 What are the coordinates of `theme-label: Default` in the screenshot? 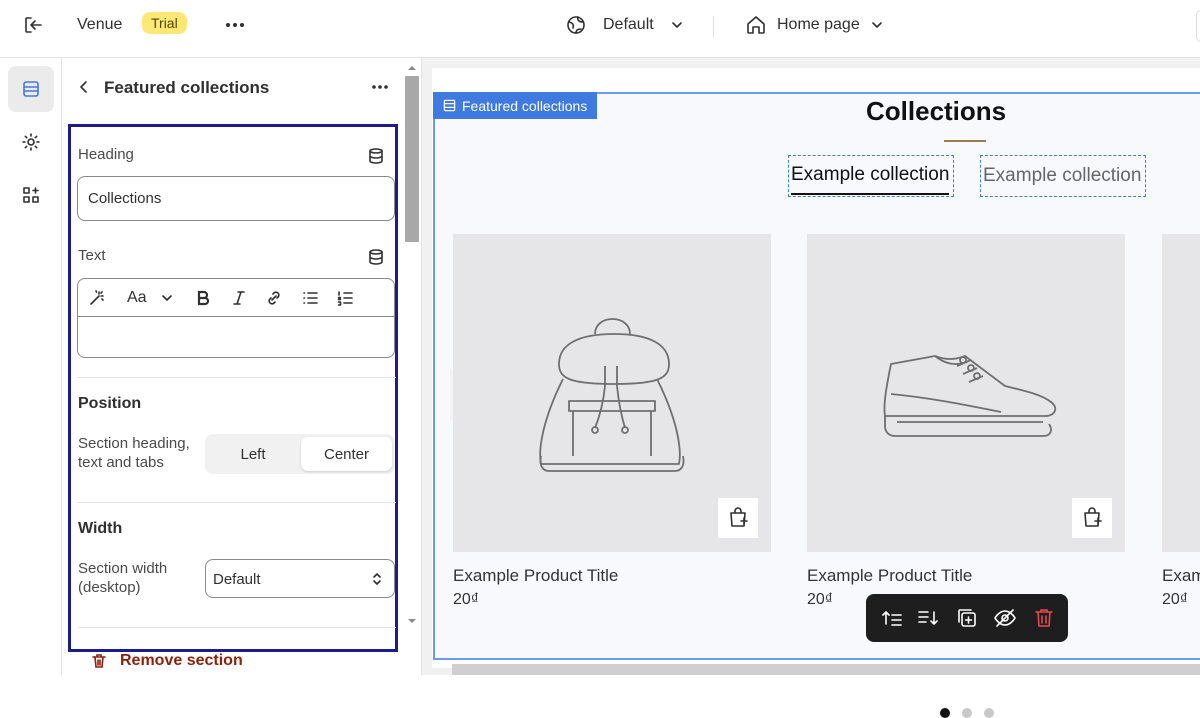 It's located at (628, 24).